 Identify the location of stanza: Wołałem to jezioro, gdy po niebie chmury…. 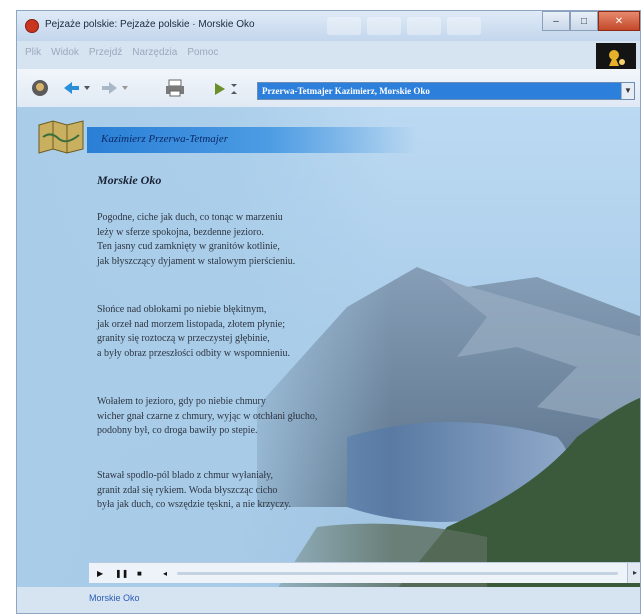
(207, 417).